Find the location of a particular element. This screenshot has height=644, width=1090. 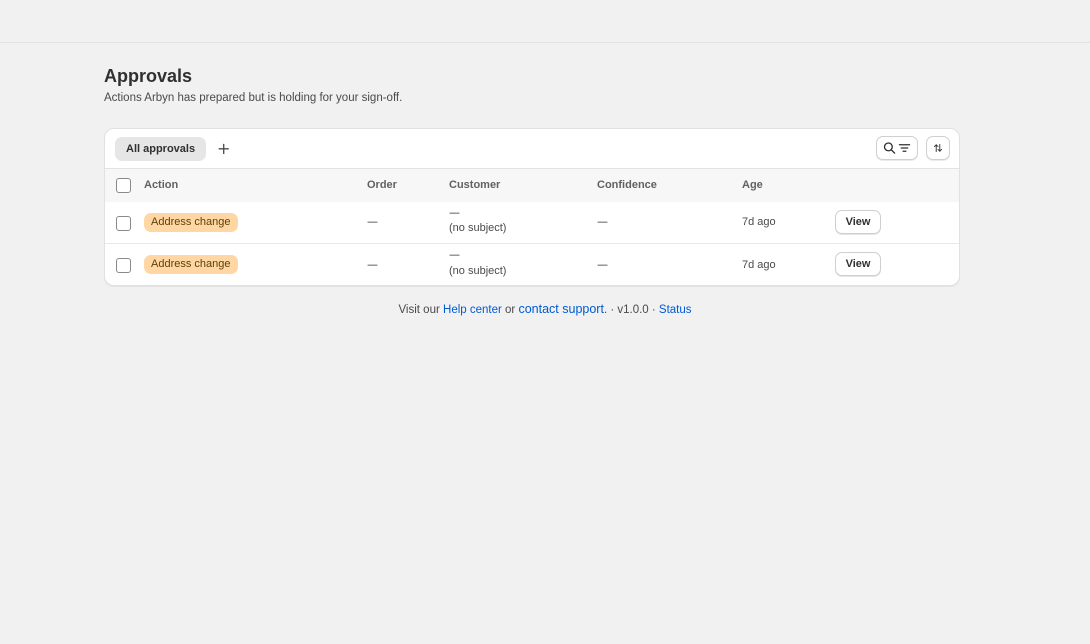

footer-version: . · v1.0.0 · is located at coordinates (629, 310).